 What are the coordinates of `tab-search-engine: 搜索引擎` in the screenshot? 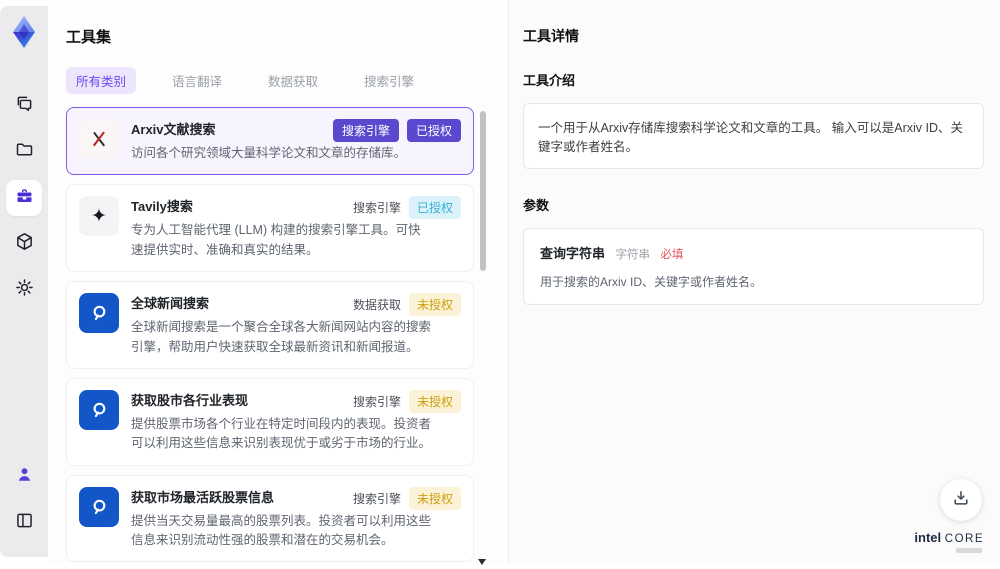 It's located at (389, 80).